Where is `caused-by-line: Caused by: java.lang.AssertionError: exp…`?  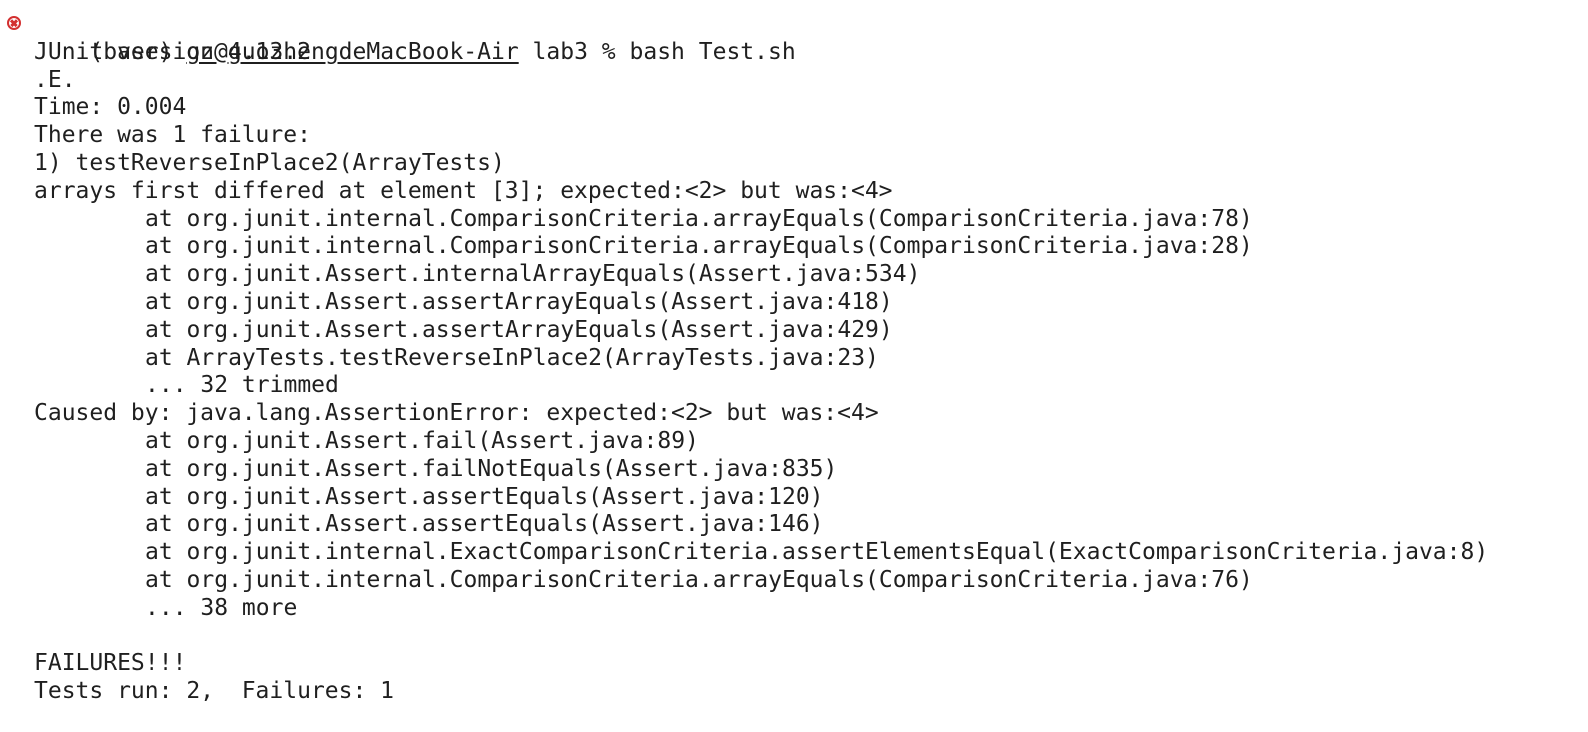 caused-by-line: Caused by: java.lang.AssertionError: exp… is located at coordinates (456, 413).